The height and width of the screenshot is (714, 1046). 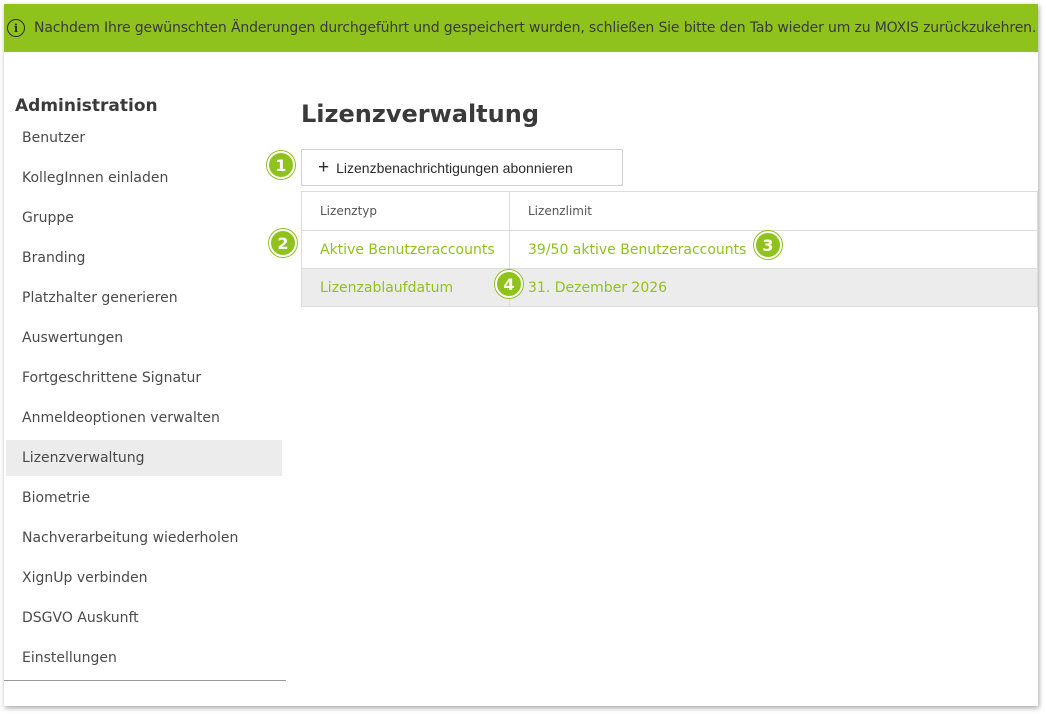 I want to click on license-limit-value: 39/50 aktive Benutzeraccounts, so click(x=637, y=250).